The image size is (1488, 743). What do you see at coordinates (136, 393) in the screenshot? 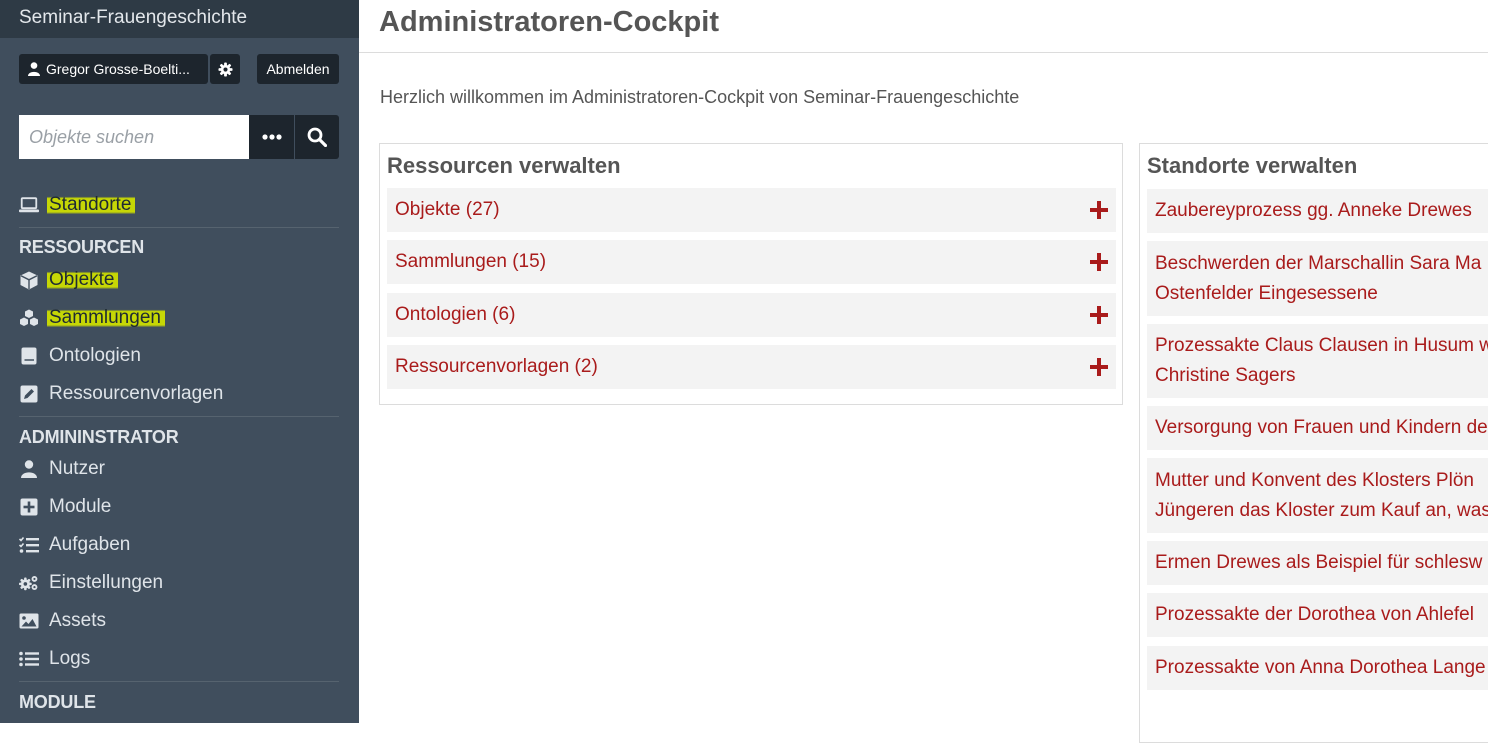
I see `sidebar-item-label: Ressourcenvorlagen` at bounding box center [136, 393].